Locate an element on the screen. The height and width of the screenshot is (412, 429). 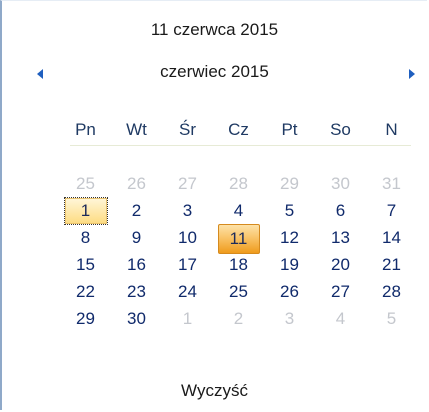
day-cell: 14 is located at coordinates (391, 237).